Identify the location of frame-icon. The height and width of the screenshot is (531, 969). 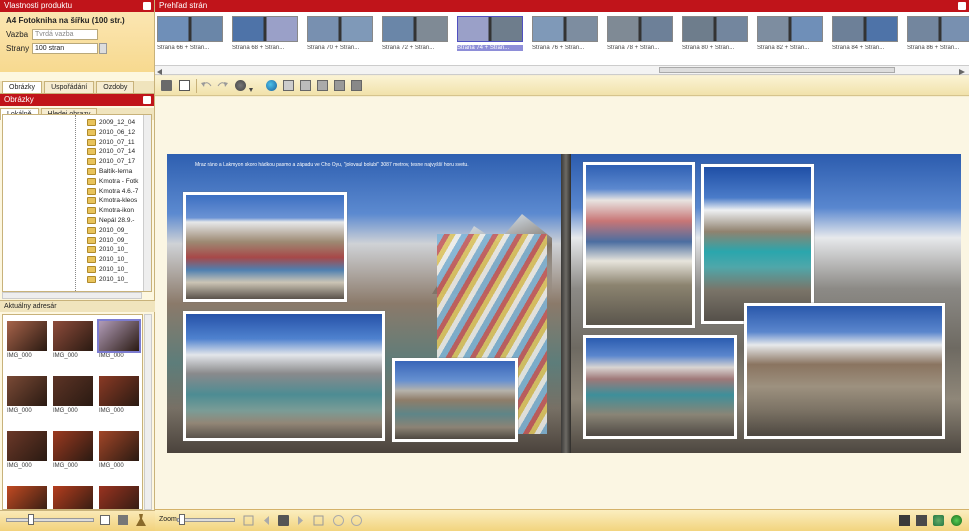
(322, 85).